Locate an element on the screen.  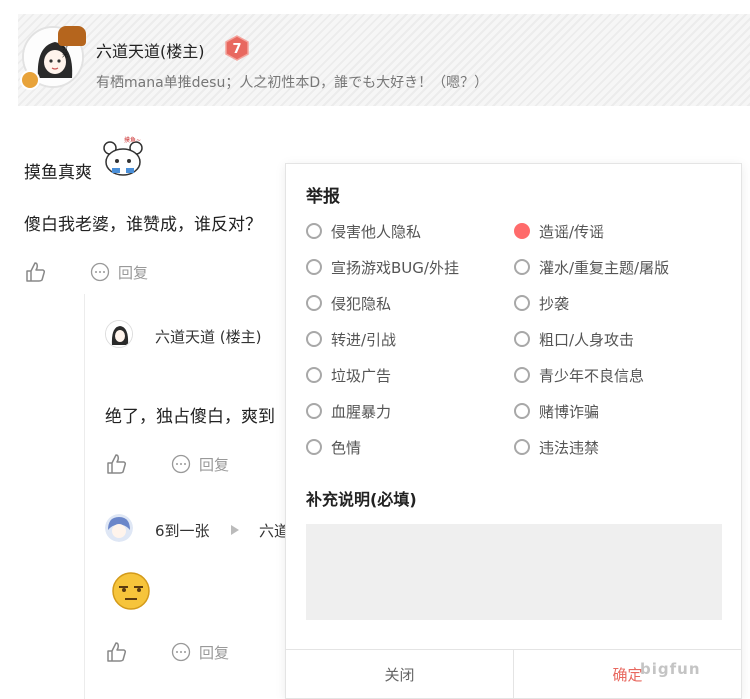
report-reason-option: 宣扬游戏BUG/外挂 is located at coordinates (382, 267).